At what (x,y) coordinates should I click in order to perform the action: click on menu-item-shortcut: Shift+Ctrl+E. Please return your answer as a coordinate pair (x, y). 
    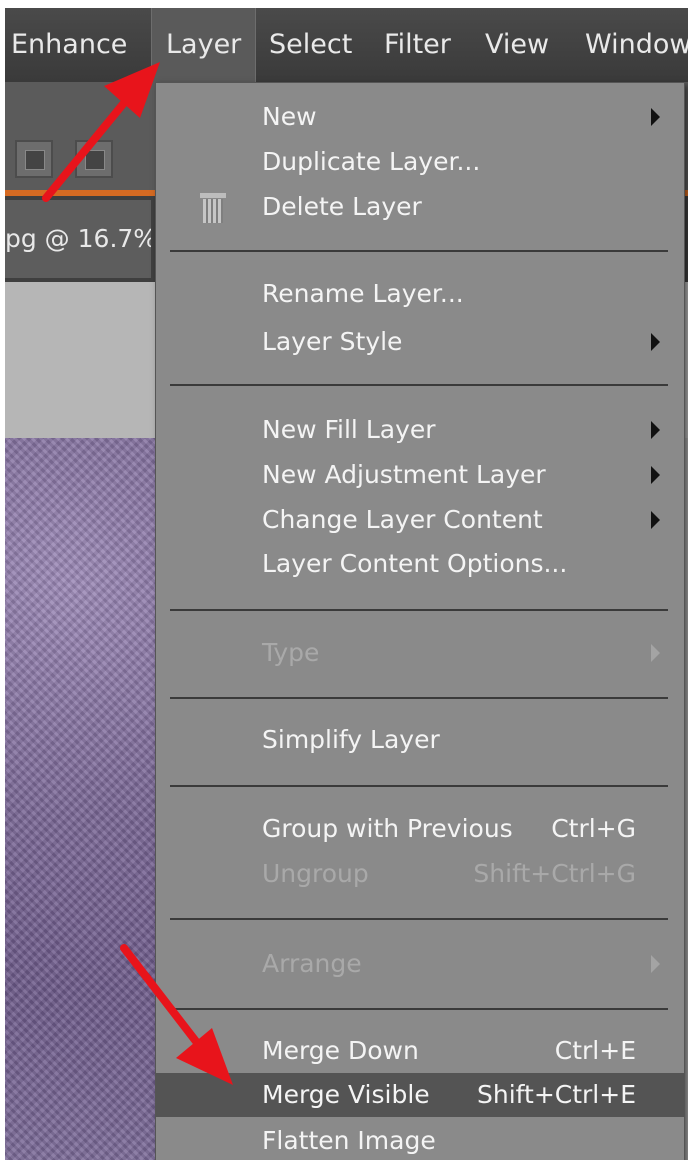
    Looking at the image, I should click on (556, 1094).